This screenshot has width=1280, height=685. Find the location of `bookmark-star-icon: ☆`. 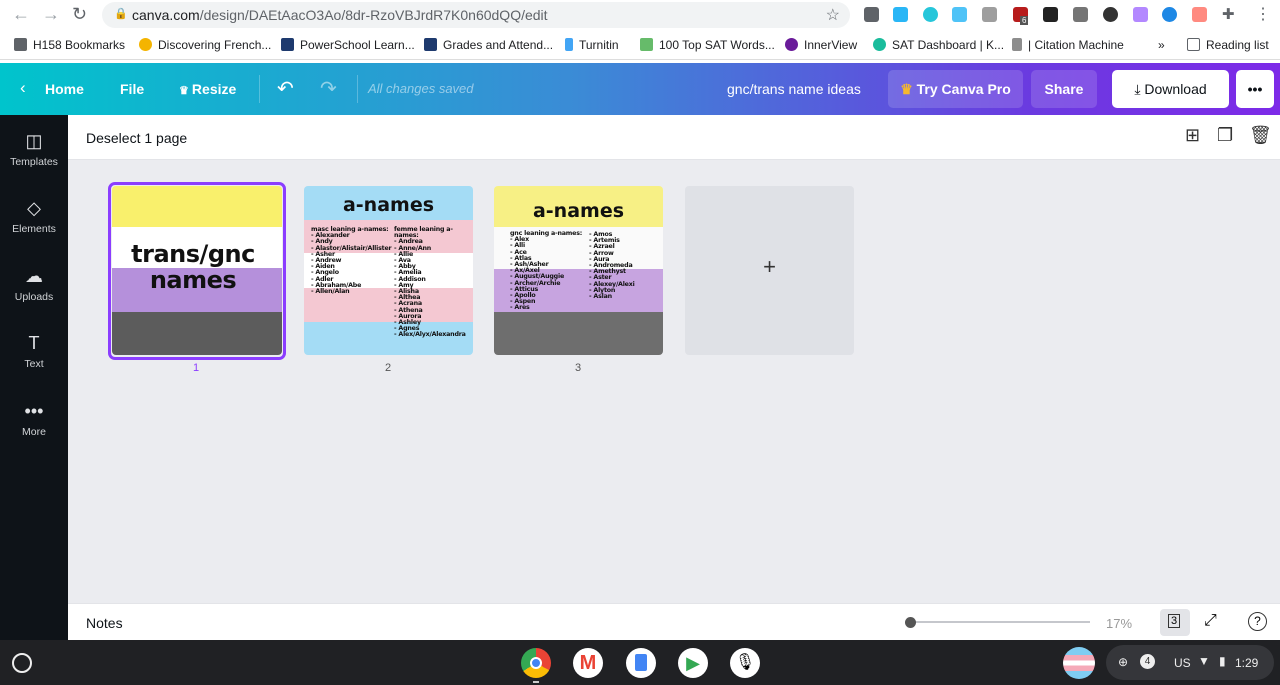

bookmark-star-icon: ☆ is located at coordinates (833, 15).